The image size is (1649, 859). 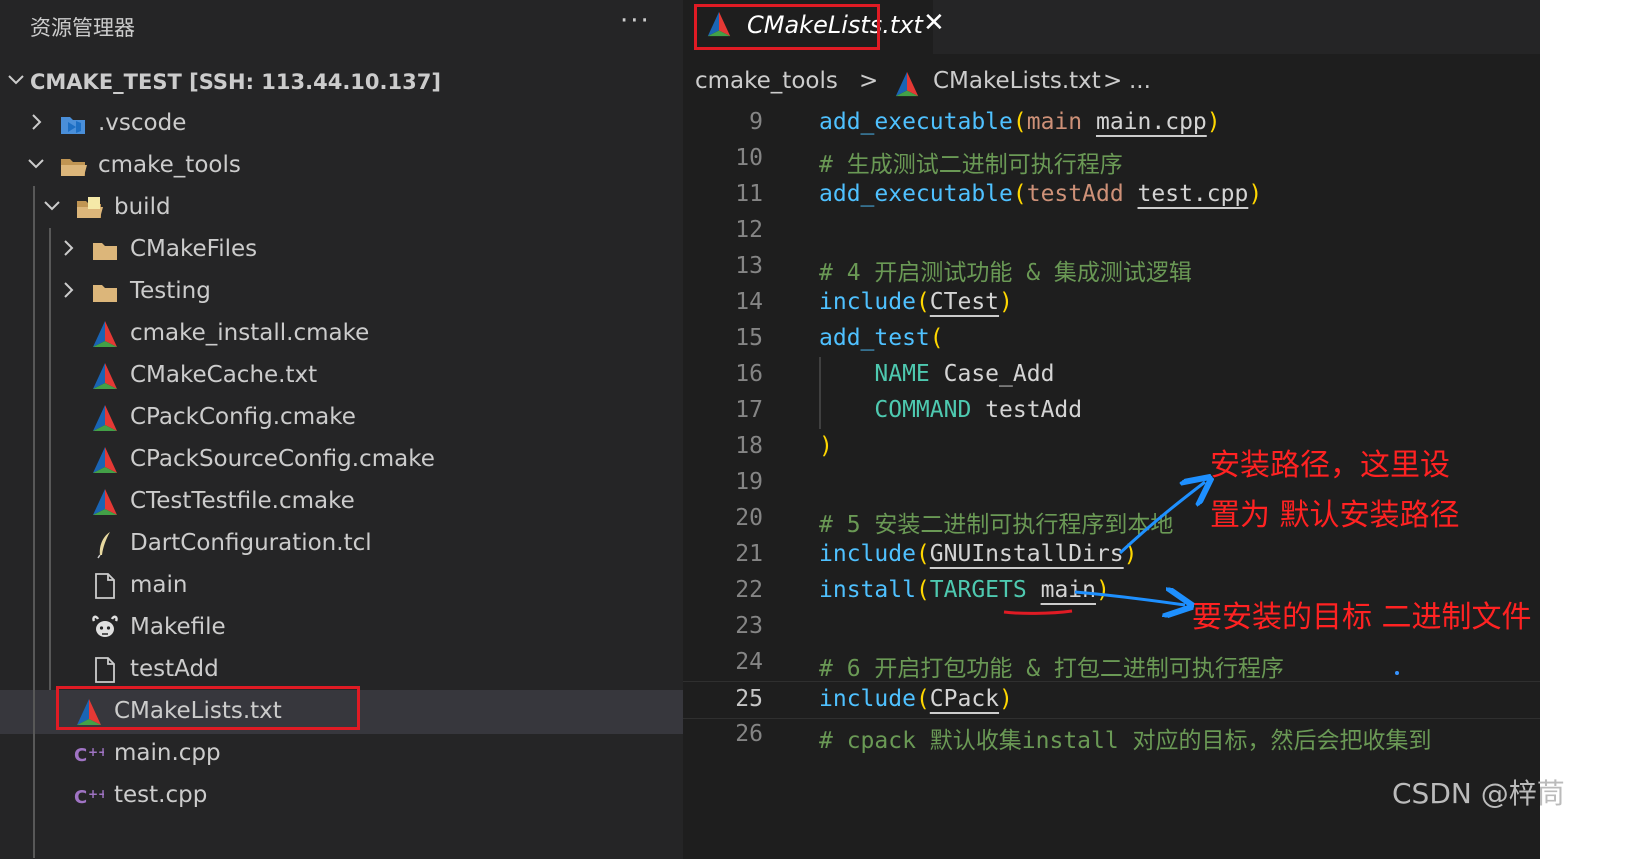 I want to click on workspace-root: CMAKE_TEST [SSH: 113.44.10.137], so click(x=341, y=82).